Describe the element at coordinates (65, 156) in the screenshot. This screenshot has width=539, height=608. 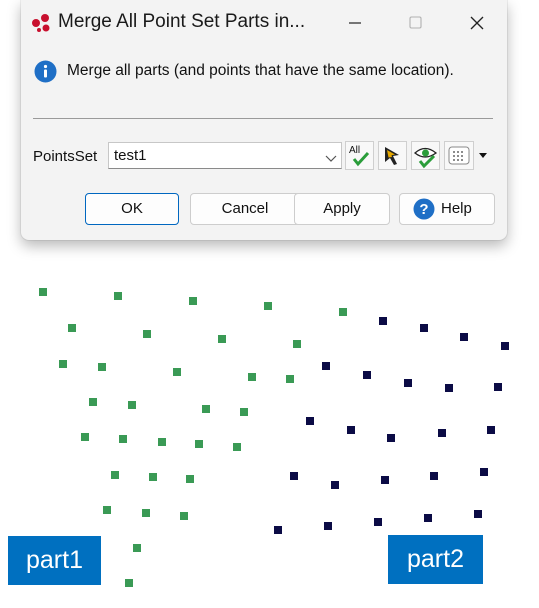
I see `pointsset-label: PointsSet` at that location.